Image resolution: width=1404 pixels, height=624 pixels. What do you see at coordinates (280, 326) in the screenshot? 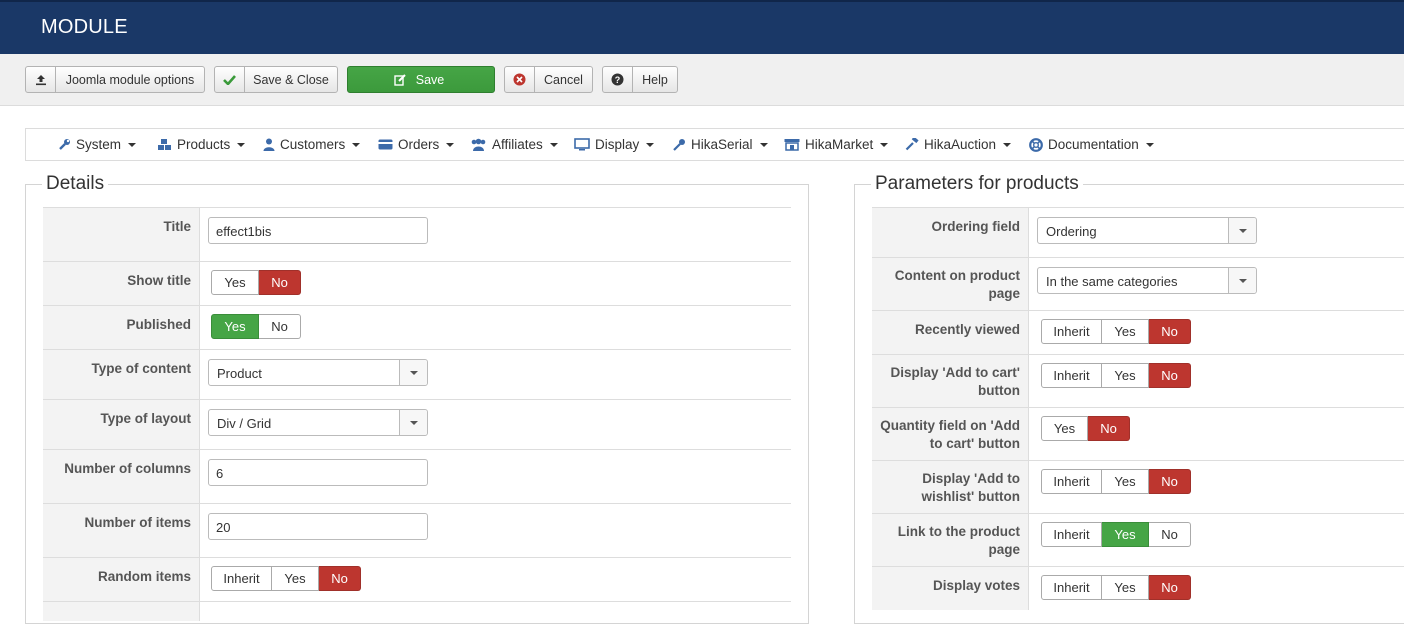
I see `published-no: No` at bounding box center [280, 326].